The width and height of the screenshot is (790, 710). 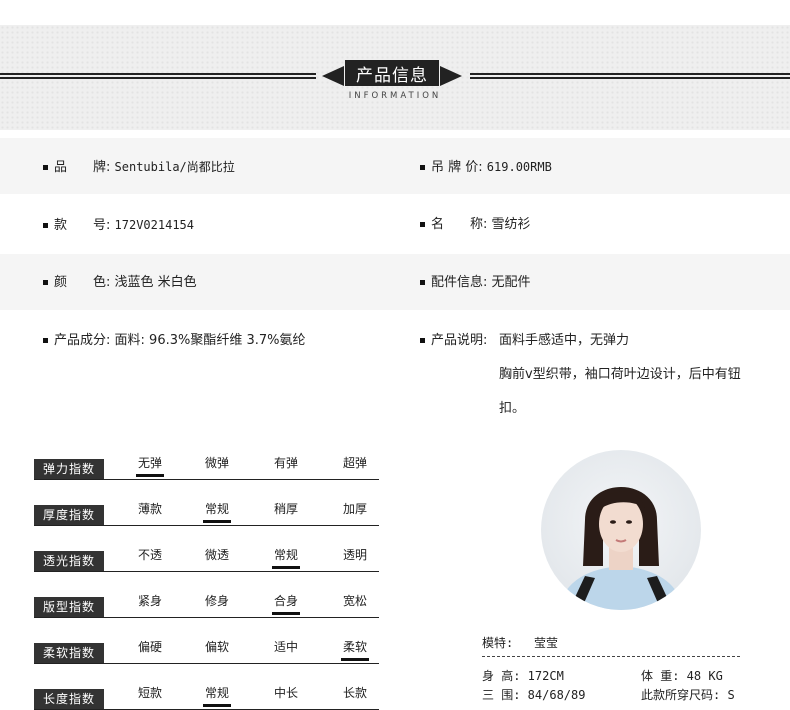 I want to click on index-title: 透光指数, so click(x=69, y=561).